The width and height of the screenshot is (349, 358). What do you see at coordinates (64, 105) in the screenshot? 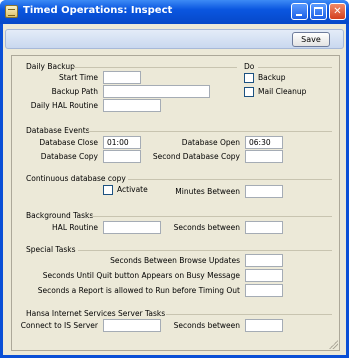
I see `daily-hal-label: Daily HAL Routine` at bounding box center [64, 105].